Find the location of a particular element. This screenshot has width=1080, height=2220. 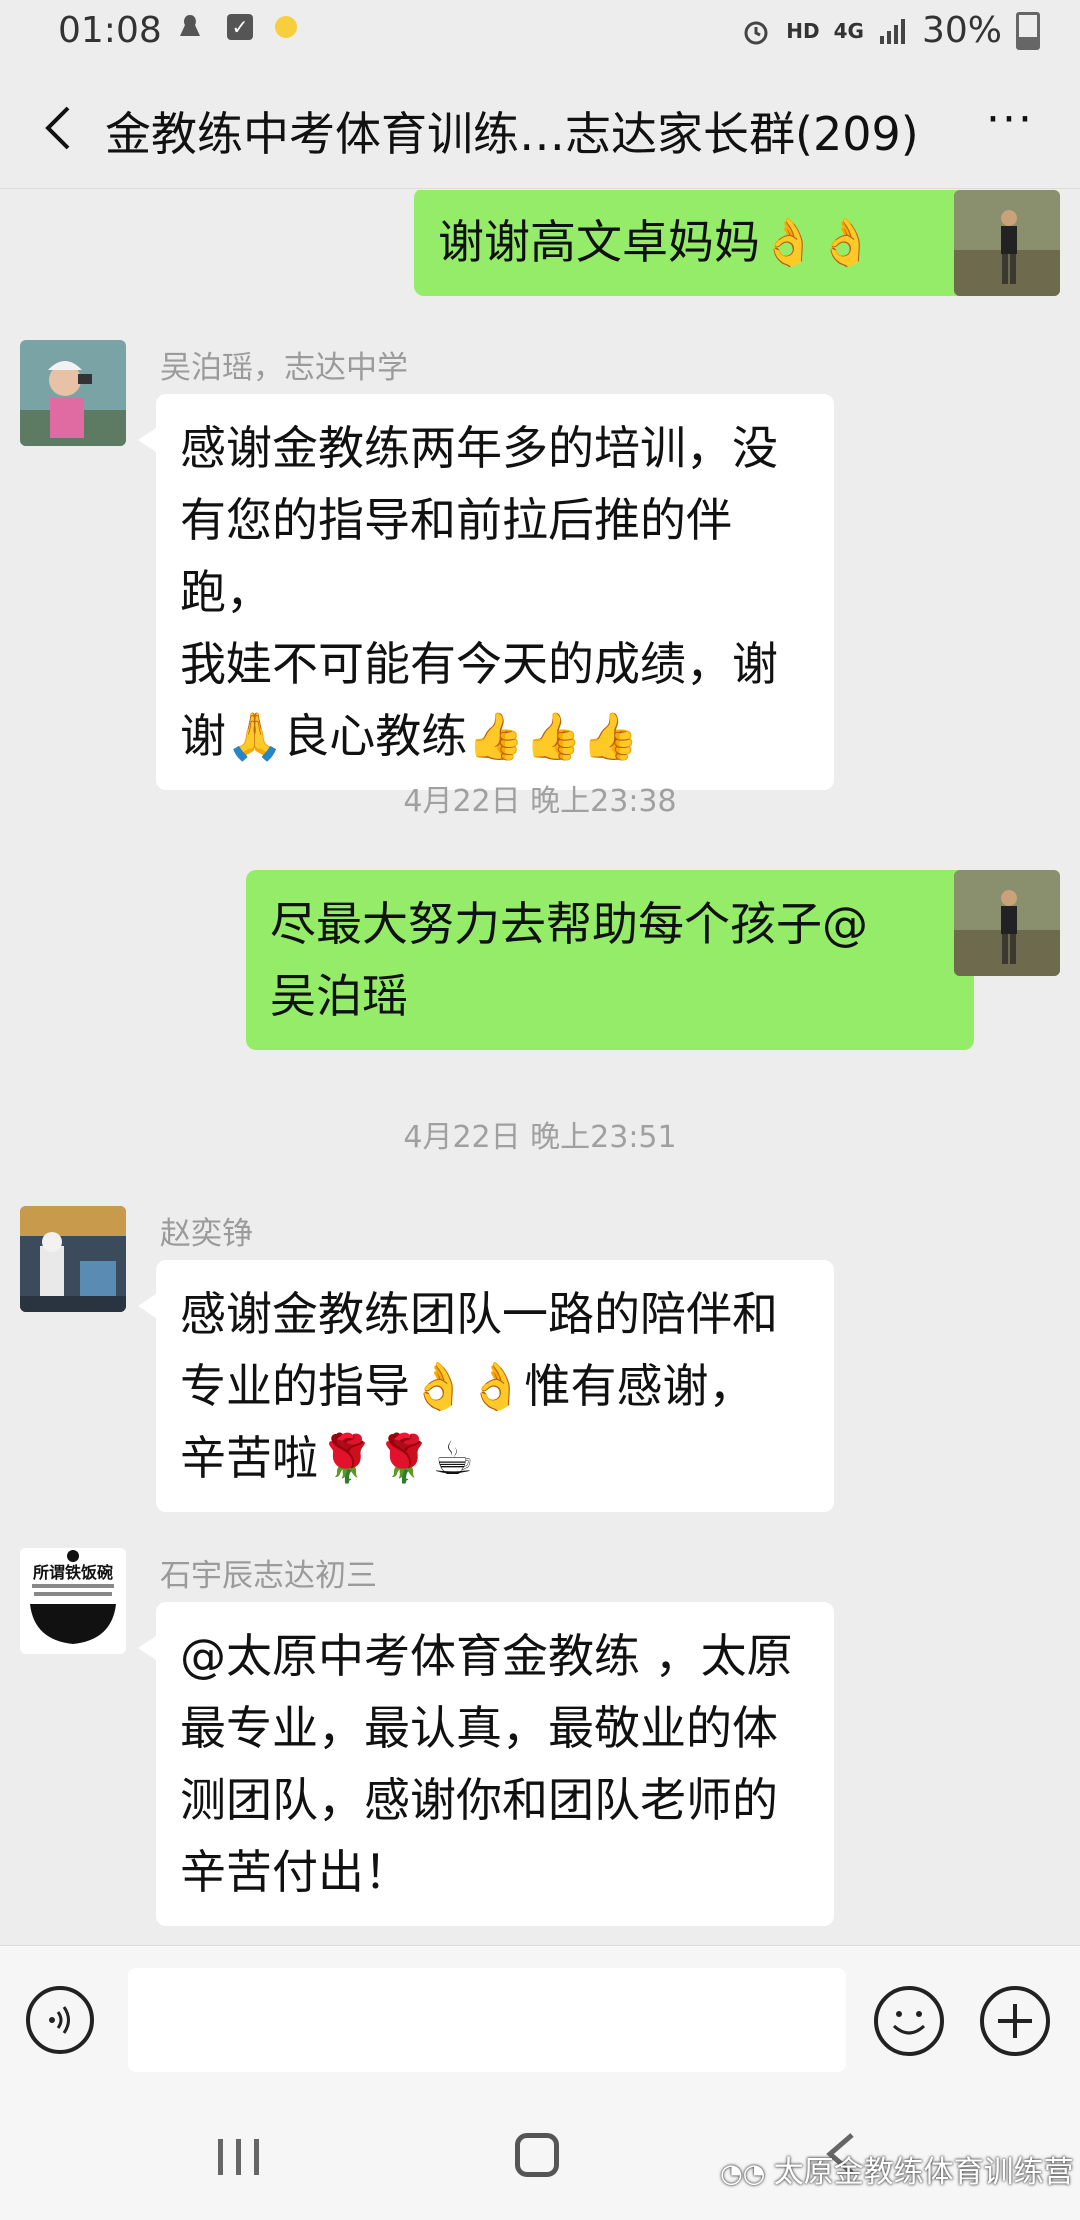

chevron-left-icon is located at coordinates (57, 128).